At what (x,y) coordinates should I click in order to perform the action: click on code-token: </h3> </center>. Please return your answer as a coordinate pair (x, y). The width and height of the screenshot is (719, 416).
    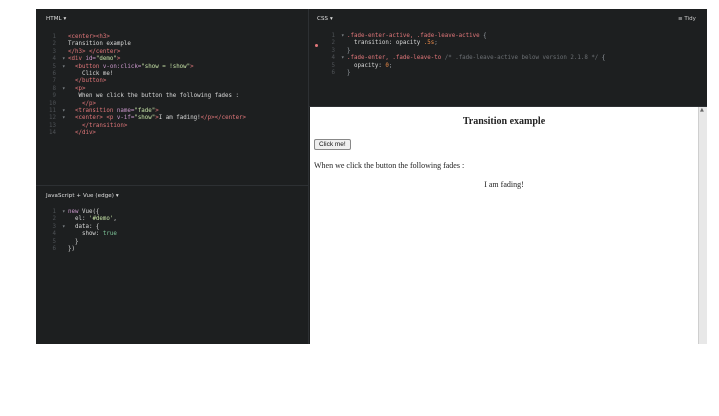
    Looking at the image, I should click on (94, 51).